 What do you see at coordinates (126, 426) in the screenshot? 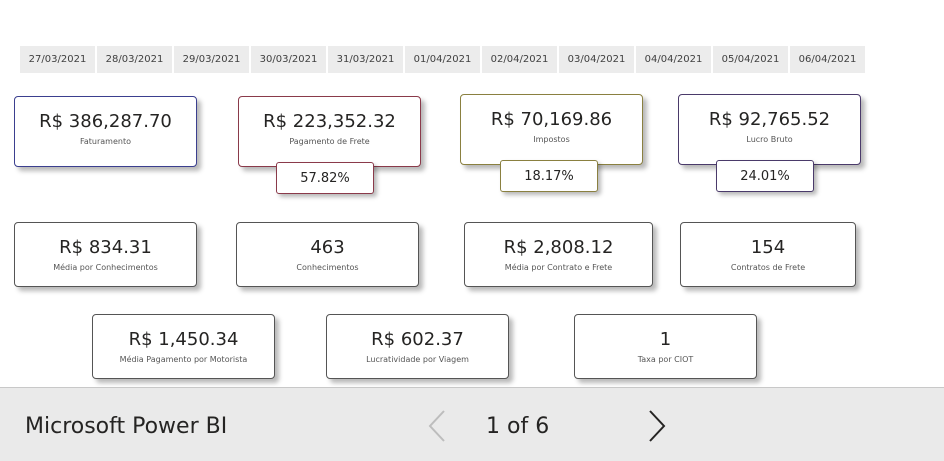
I see `brand-label: Microsoft Power BI` at bounding box center [126, 426].